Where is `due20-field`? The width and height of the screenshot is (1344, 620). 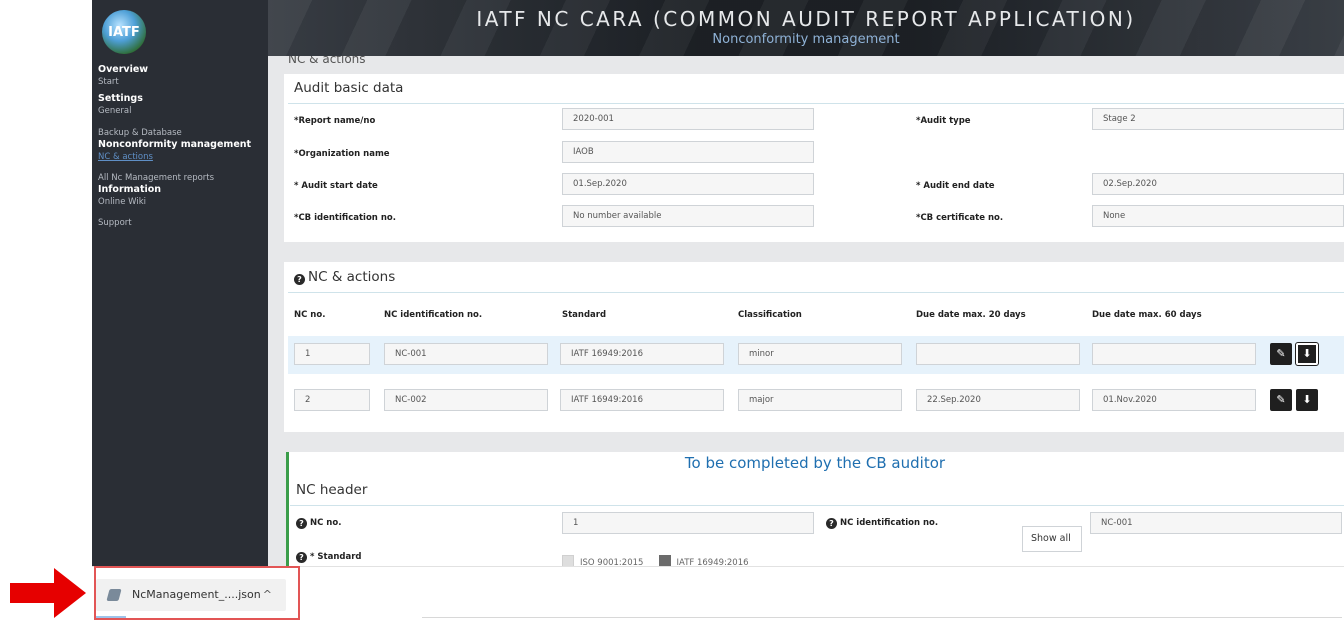 due20-field is located at coordinates (998, 354).